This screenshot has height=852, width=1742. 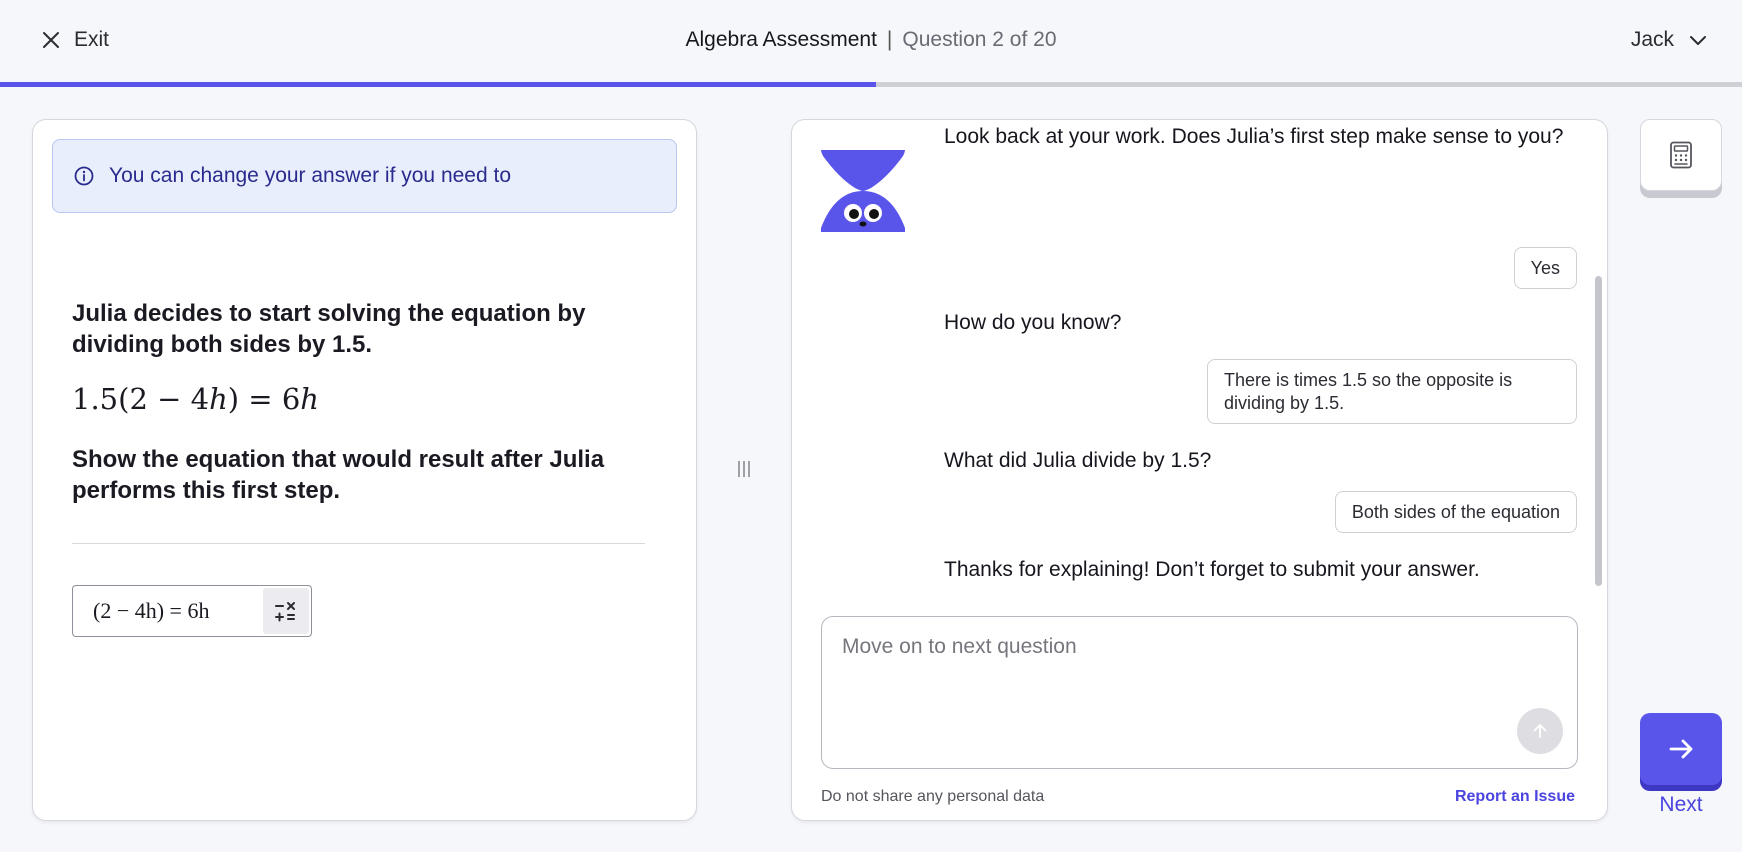 What do you see at coordinates (164, 399) in the screenshot?
I see `equation-lhs-open: (2 − 4` at bounding box center [164, 399].